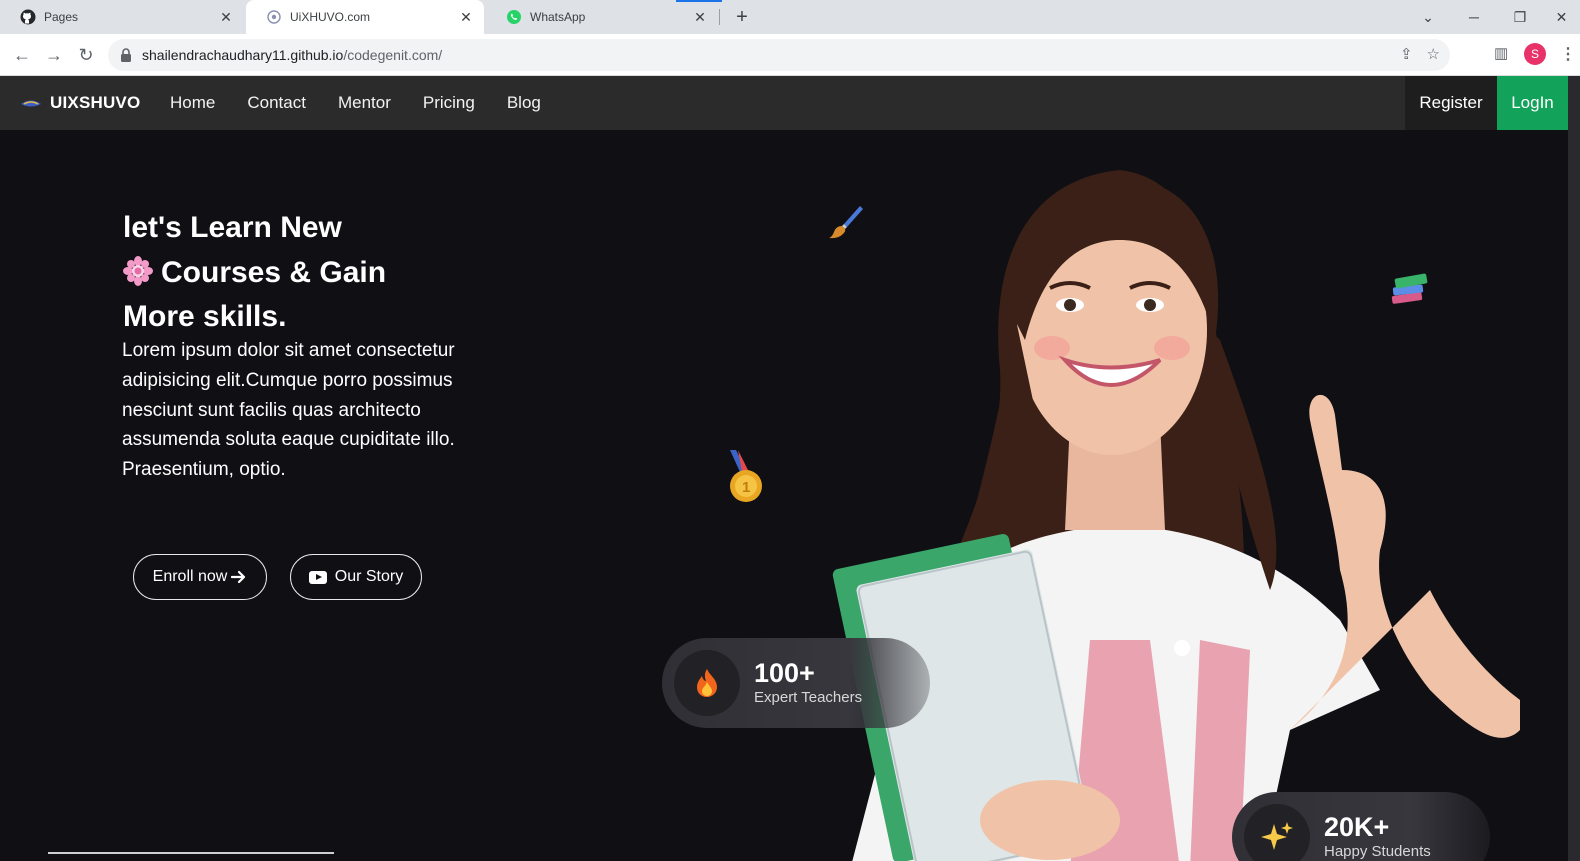 This screenshot has width=1580, height=861. What do you see at coordinates (238, 577) in the screenshot?
I see `arrow-right-icon` at bounding box center [238, 577].